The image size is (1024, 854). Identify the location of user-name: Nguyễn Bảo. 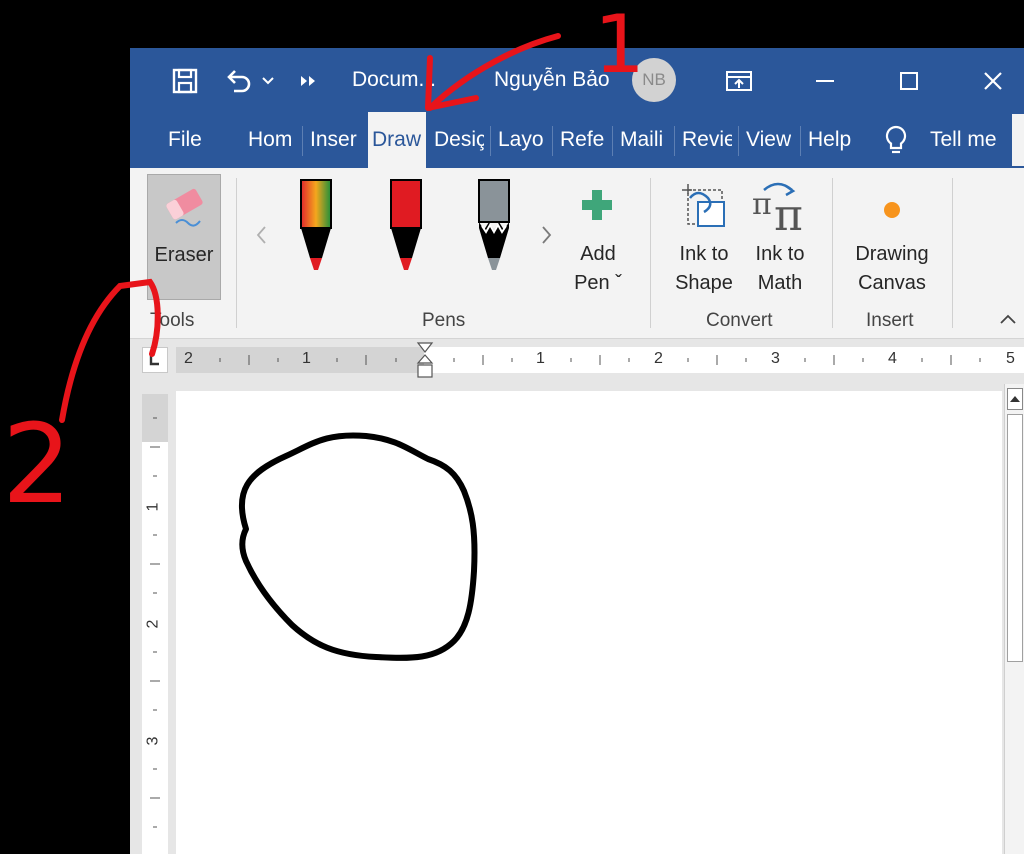
(552, 80).